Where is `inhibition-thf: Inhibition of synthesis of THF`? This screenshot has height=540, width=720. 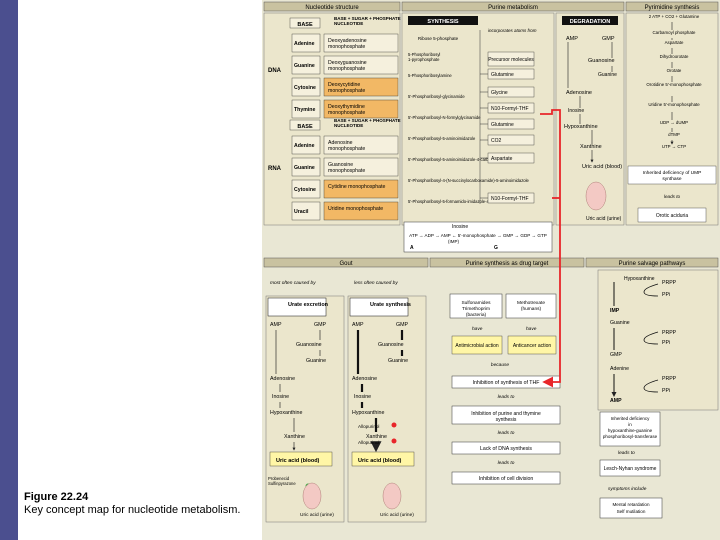 inhibition-thf: Inhibition of synthesis of THF is located at coordinates (506, 383).